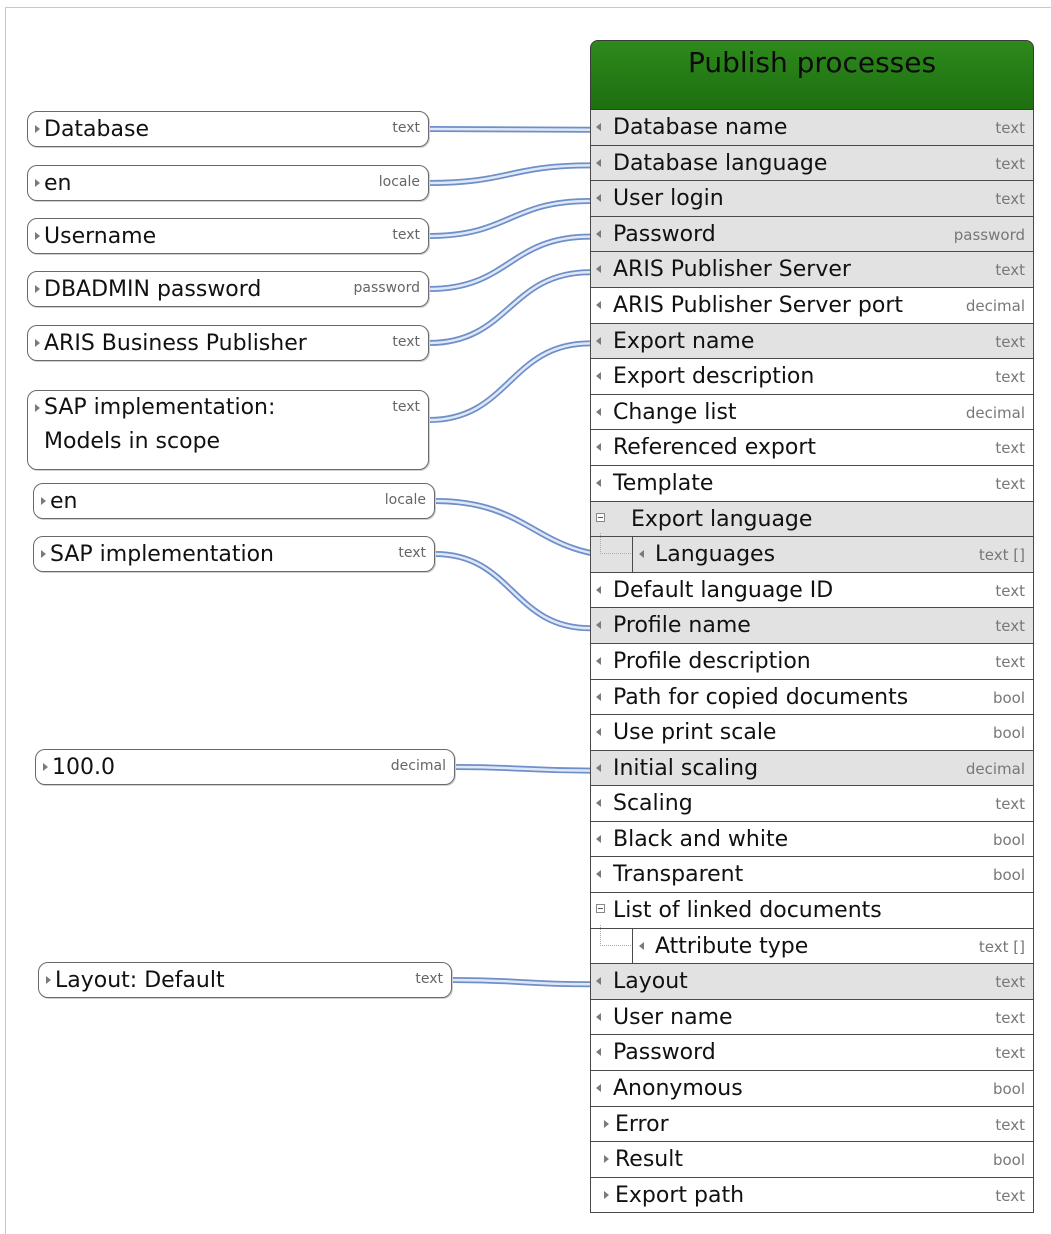 The width and height of the screenshot is (1051, 1234). What do you see at coordinates (228, 236) in the screenshot?
I see `input-username: Username text` at bounding box center [228, 236].